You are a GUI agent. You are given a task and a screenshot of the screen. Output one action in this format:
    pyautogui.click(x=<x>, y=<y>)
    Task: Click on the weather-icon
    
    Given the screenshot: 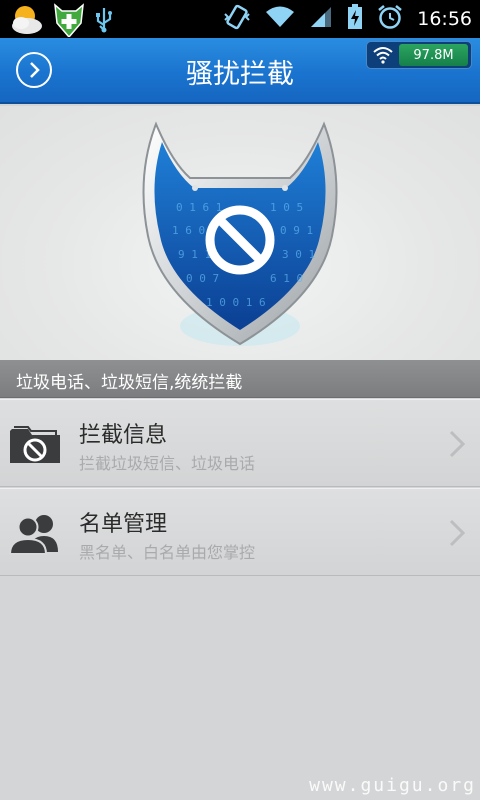 What is the action you would take?
    pyautogui.click(x=27, y=22)
    